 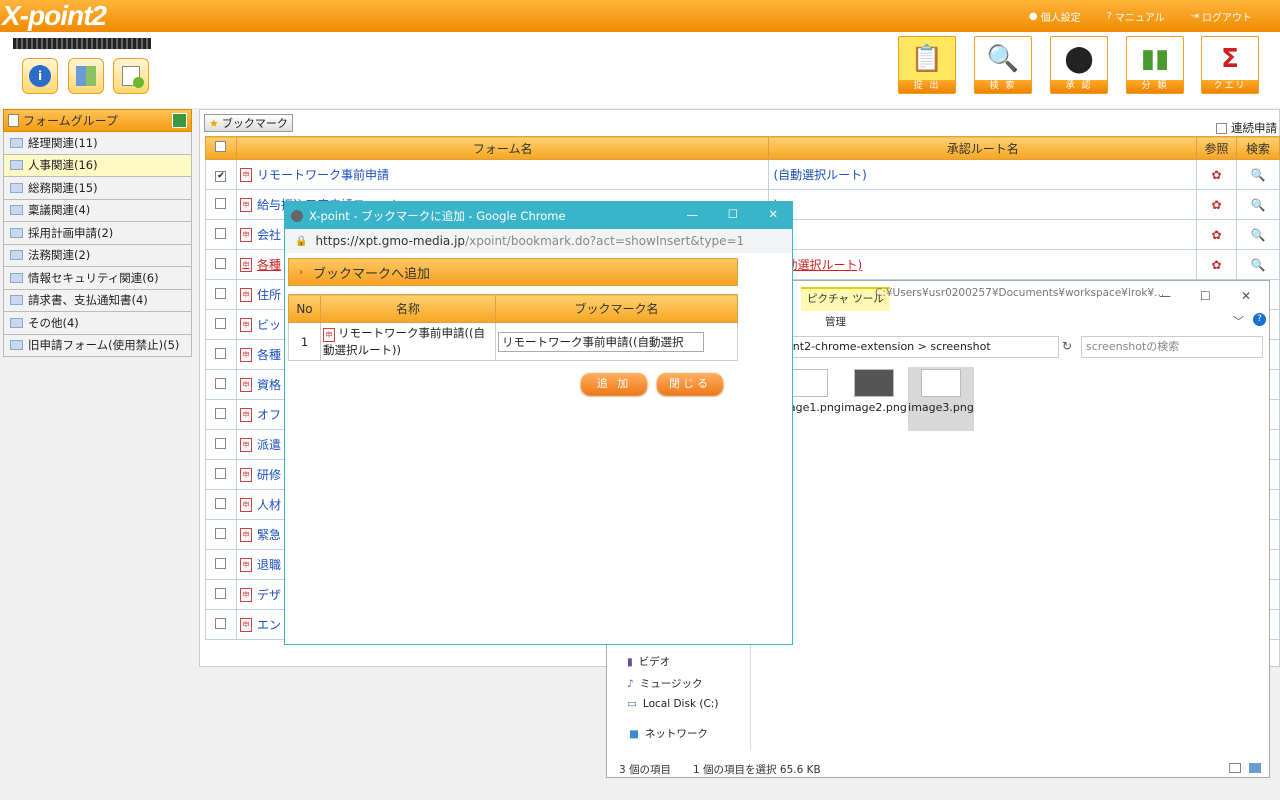 What do you see at coordinates (874, 399) in the screenshot?
I see `file-image2: image2.png` at bounding box center [874, 399].